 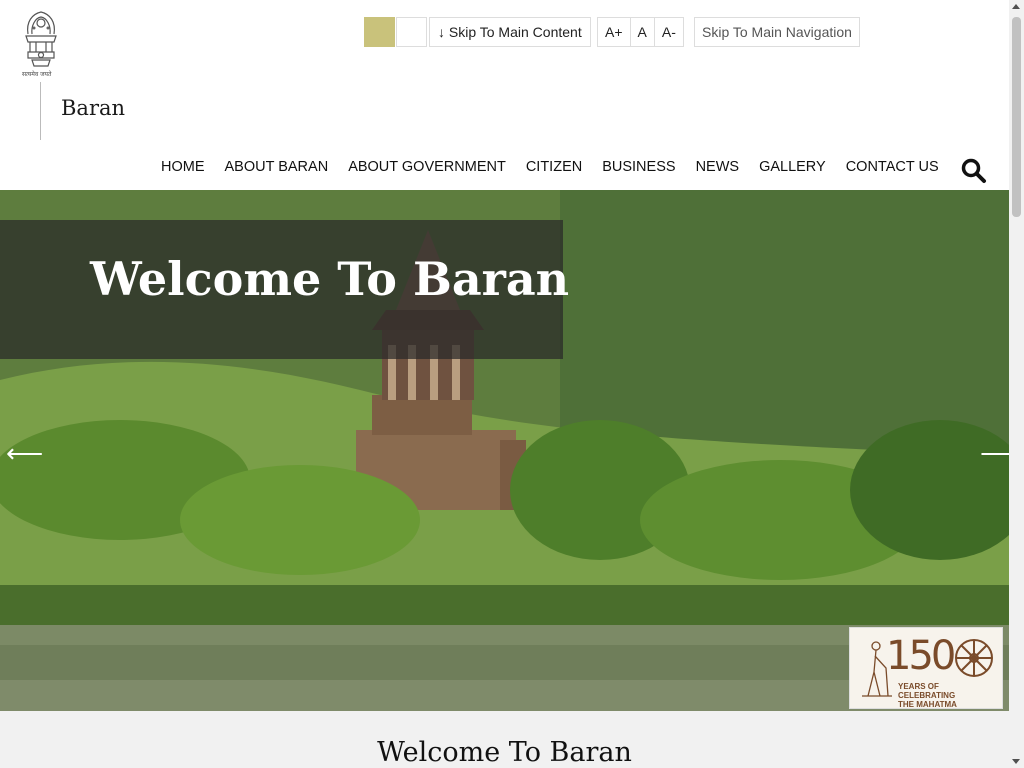 What do you see at coordinates (643, 32) in the screenshot?
I see `font-normal-button: A` at bounding box center [643, 32].